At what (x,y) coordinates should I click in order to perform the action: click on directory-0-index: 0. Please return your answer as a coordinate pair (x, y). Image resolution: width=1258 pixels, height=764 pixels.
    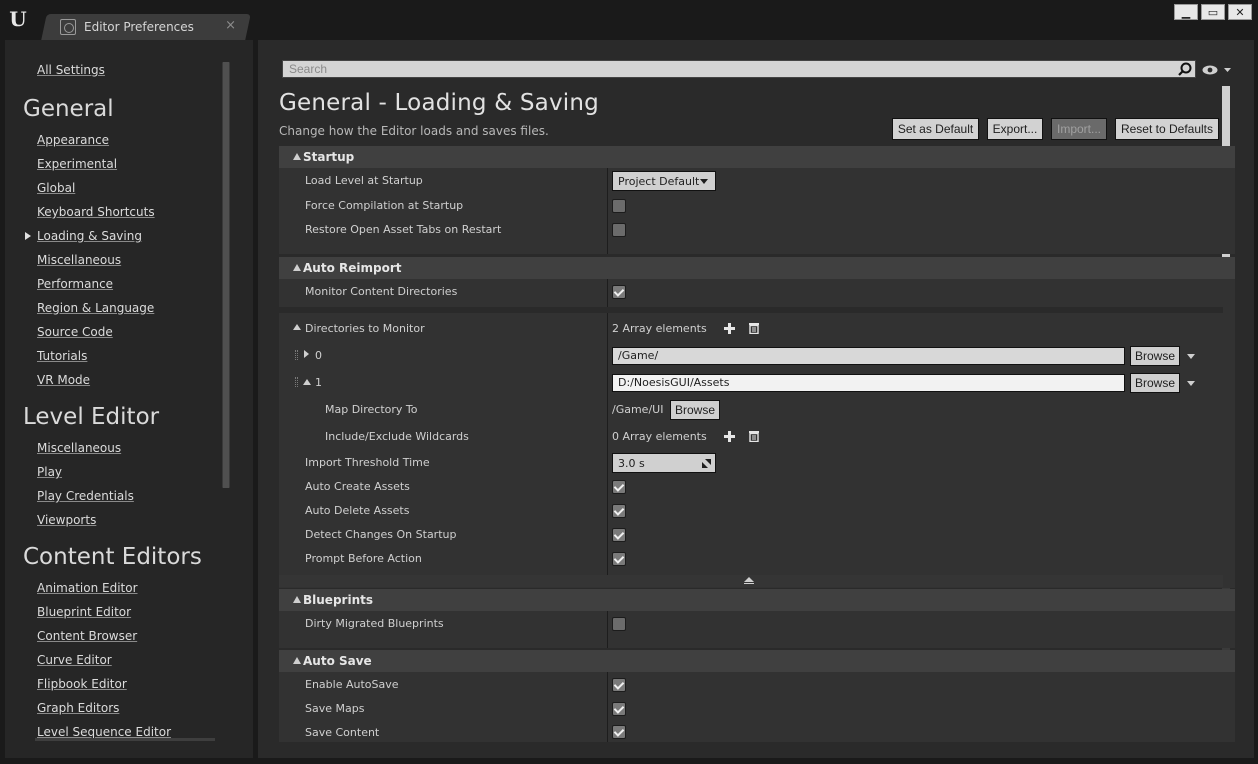
    Looking at the image, I should click on (318, 355).